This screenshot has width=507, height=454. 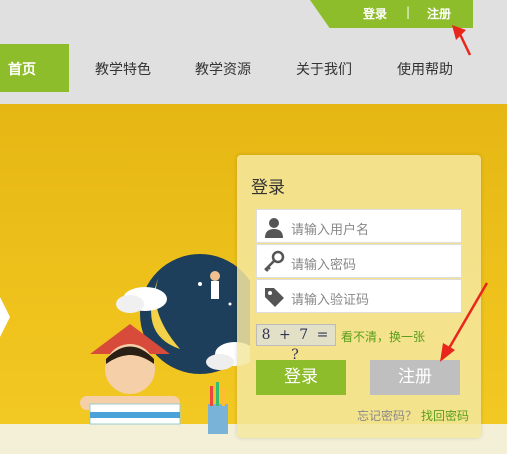 What do you see at coordinates (445, 415) in the screenshot?
I see `retrieve-password-link: 找回密码` at bounding box center [445, 415].